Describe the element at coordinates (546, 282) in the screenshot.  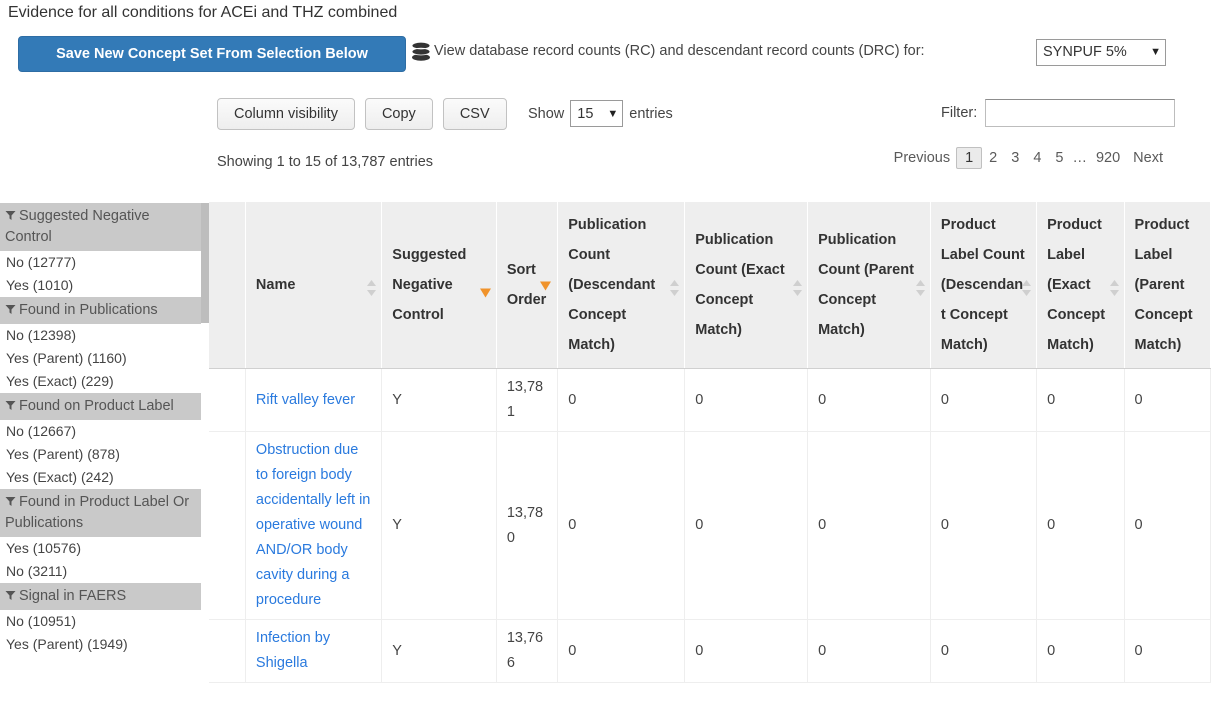
I see `sort-desc-icon` at that location.